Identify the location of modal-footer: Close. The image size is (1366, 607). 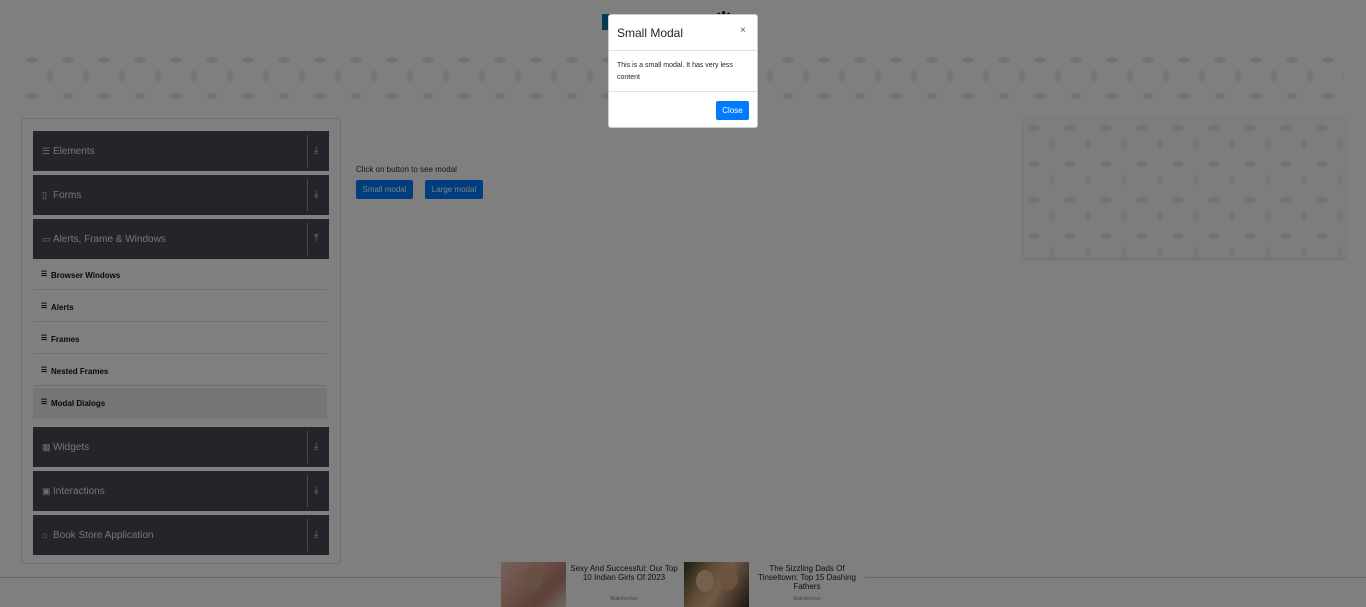
(683, 109).